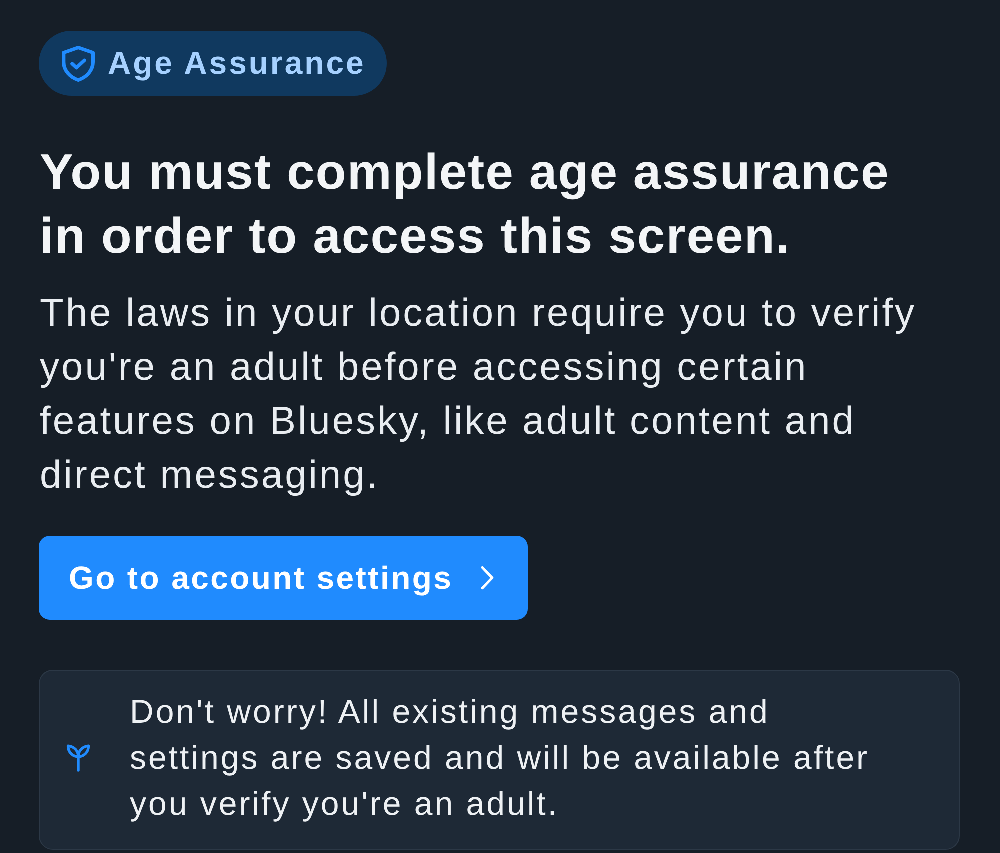  Describe the element at coordinates (78, 758) in the screenshot. I see `sprout-icon` at that location.